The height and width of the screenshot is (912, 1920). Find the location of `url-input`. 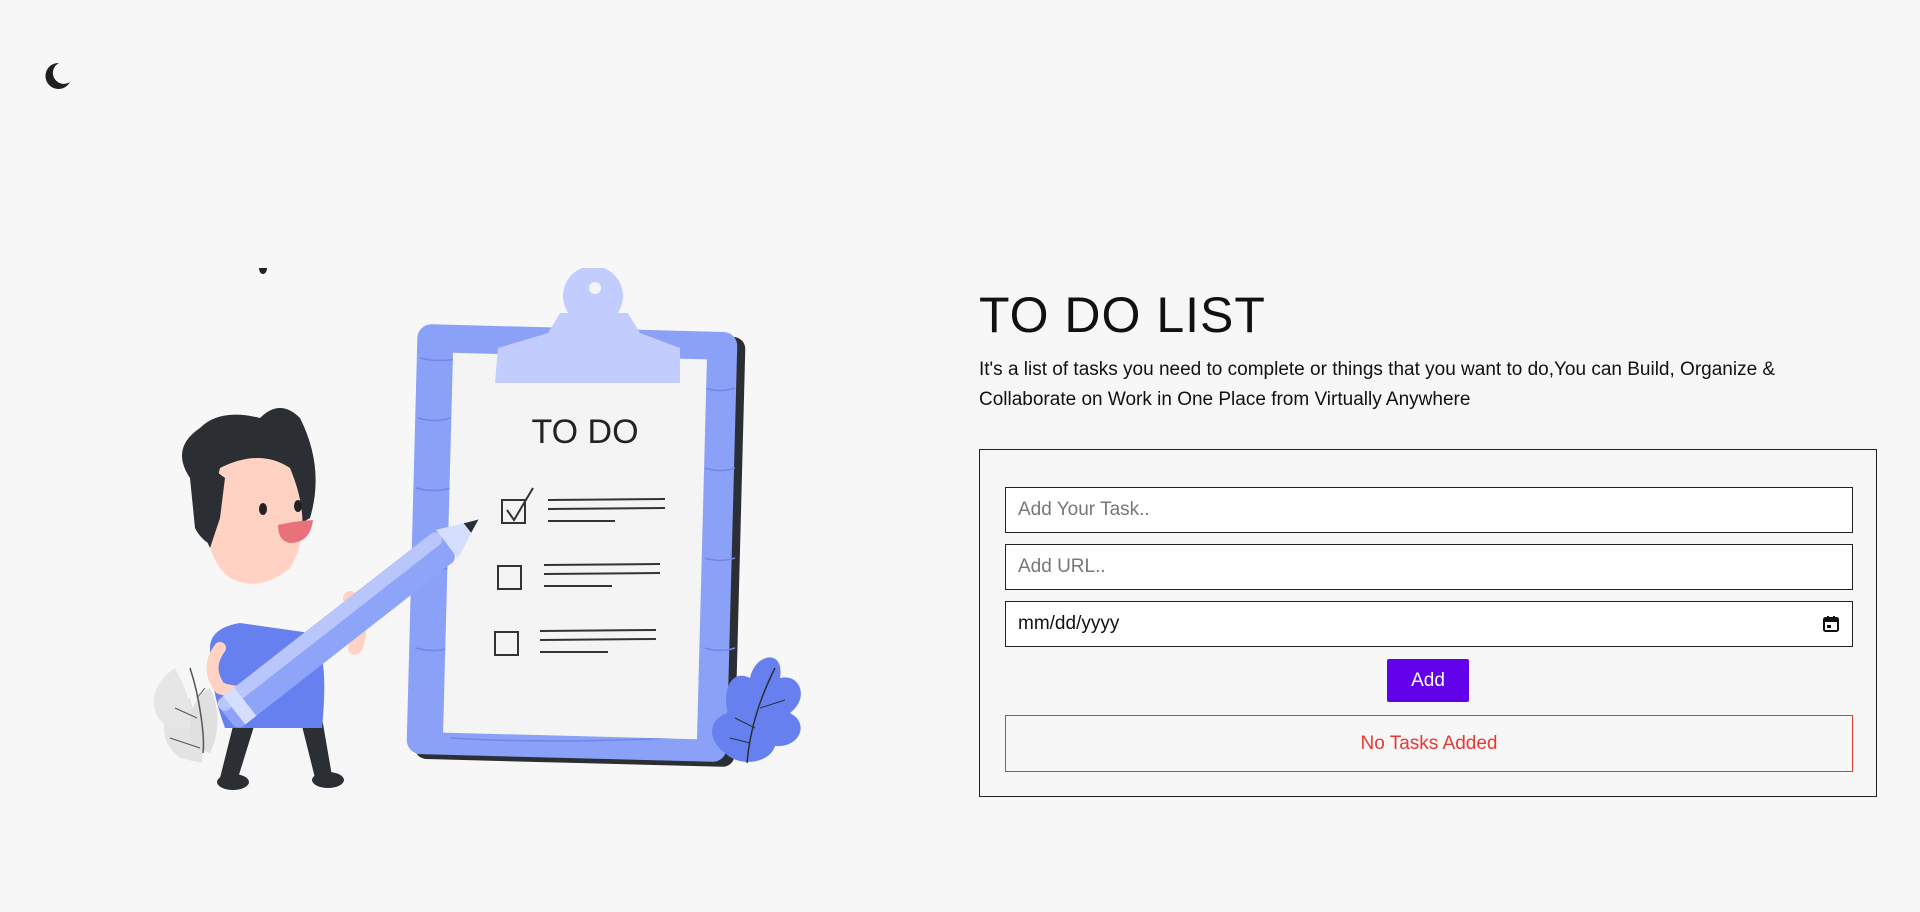

url-input is located at coordinates (1429, 567).